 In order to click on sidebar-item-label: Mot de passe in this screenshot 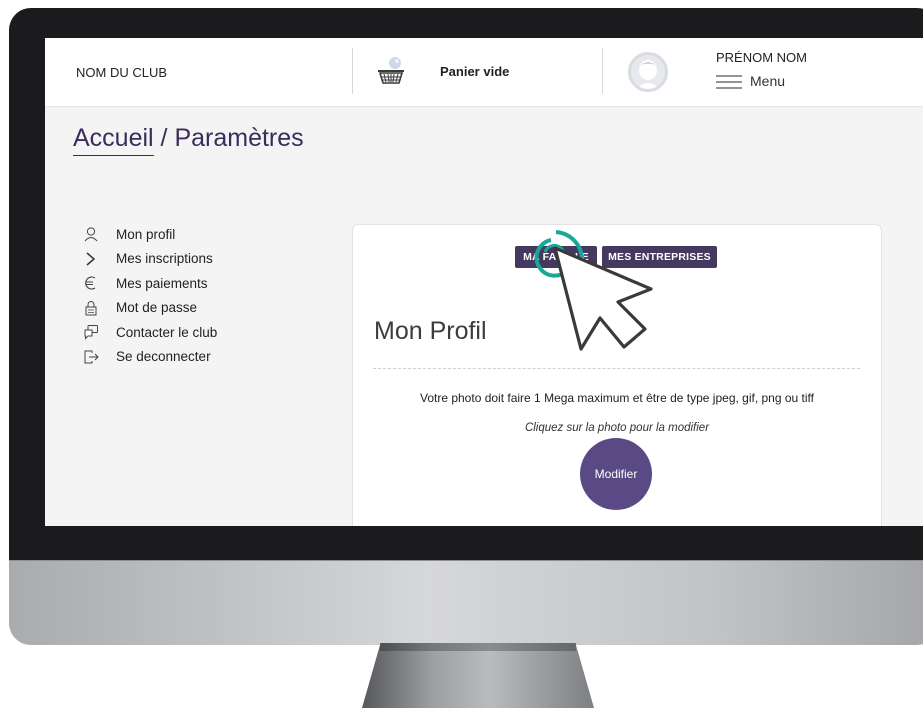, I will do `click(157, 308)`.